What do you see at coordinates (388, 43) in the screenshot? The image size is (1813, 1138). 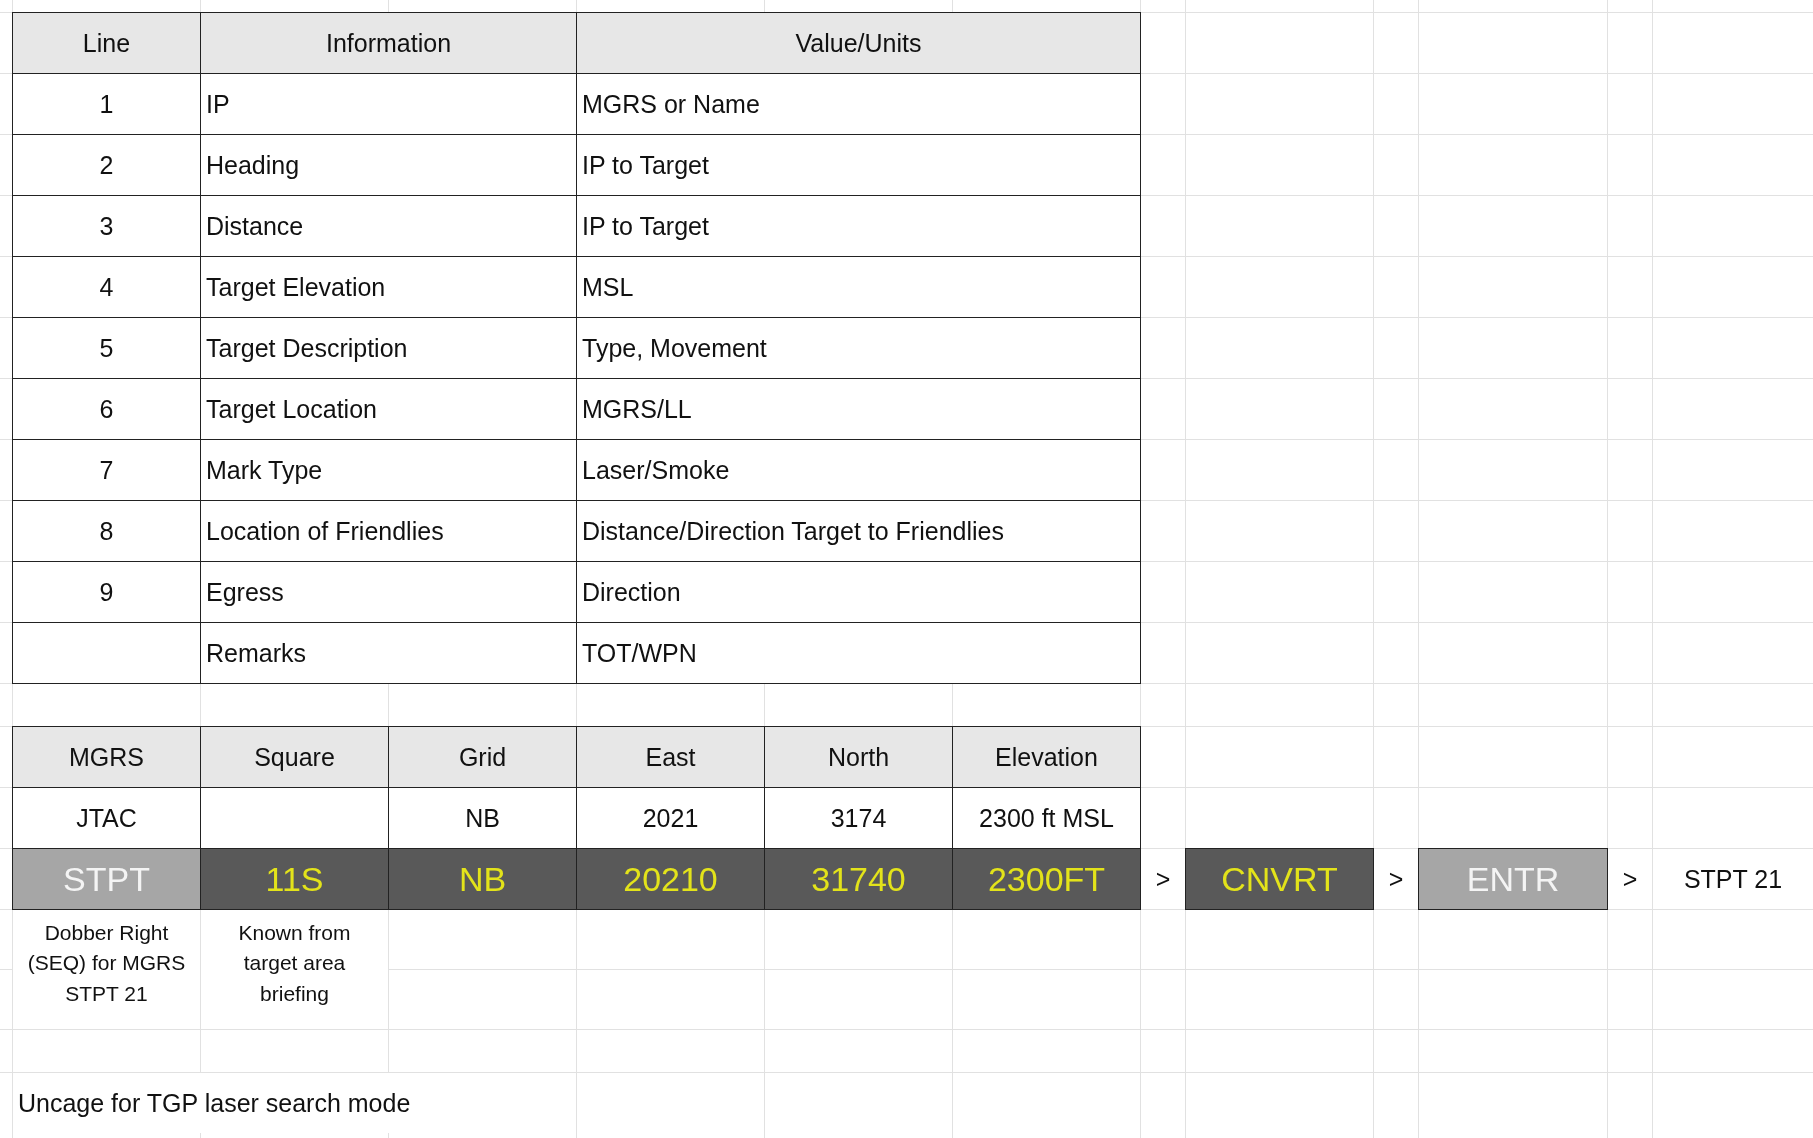 I see `column-header: Information` at bounding box center [388, 43].